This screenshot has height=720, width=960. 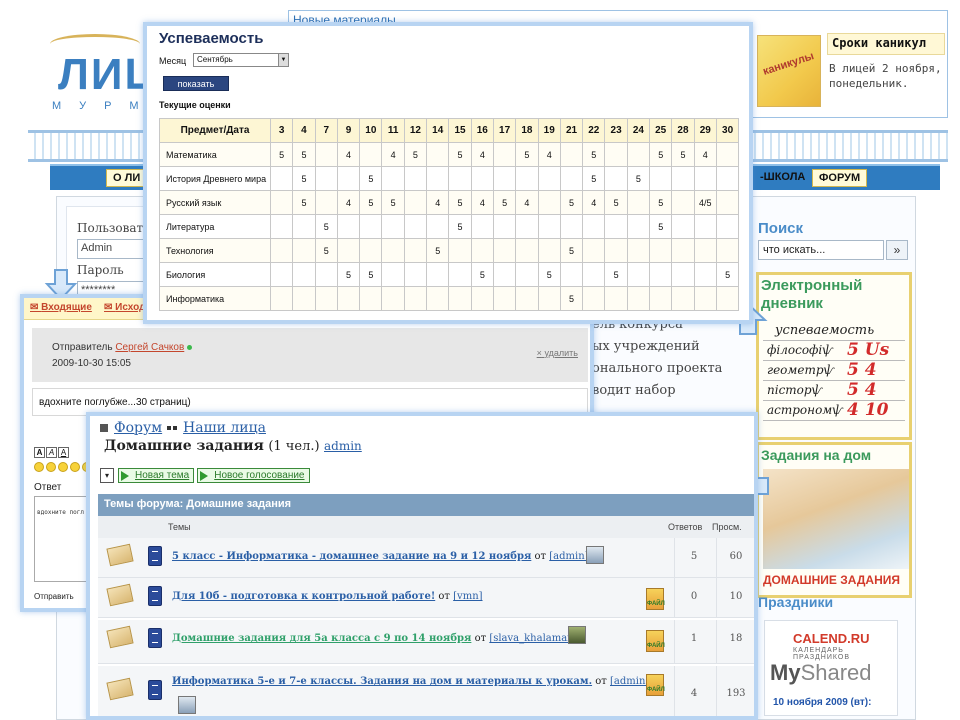 I want to click on grade-row: Информатика 5, so click(x=449, y=298).